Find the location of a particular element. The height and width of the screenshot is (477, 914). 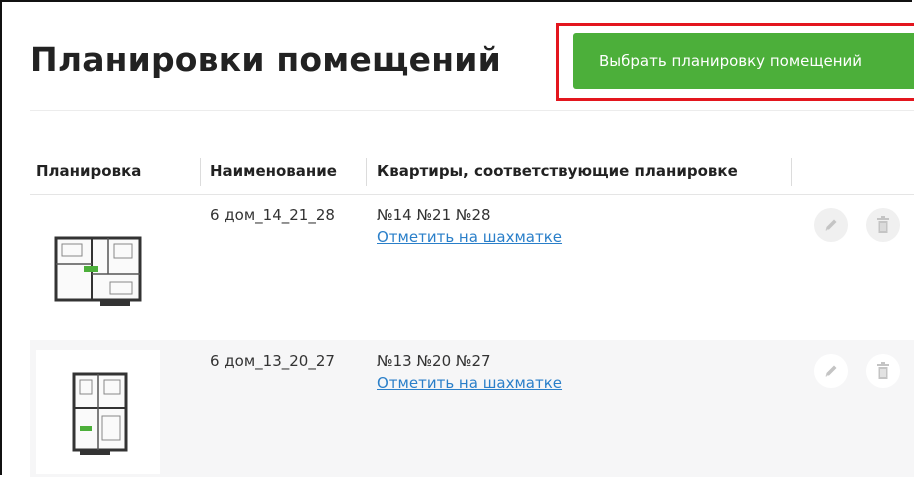

column-header-apartments: Квартиры, соответствующие планировке is located at coordinates (557, 171).